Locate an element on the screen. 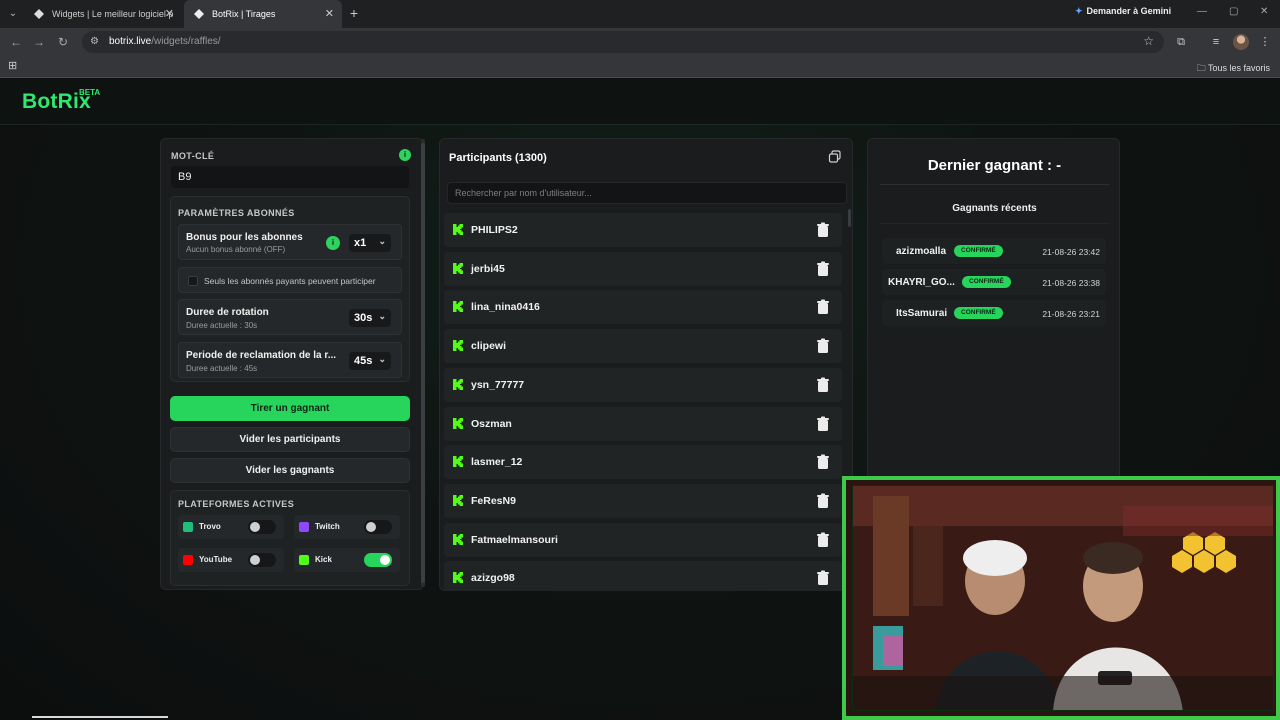 This screenshot has width=1280, height=720. participant-row: FeResN9 is located at coordinates (643, 500).